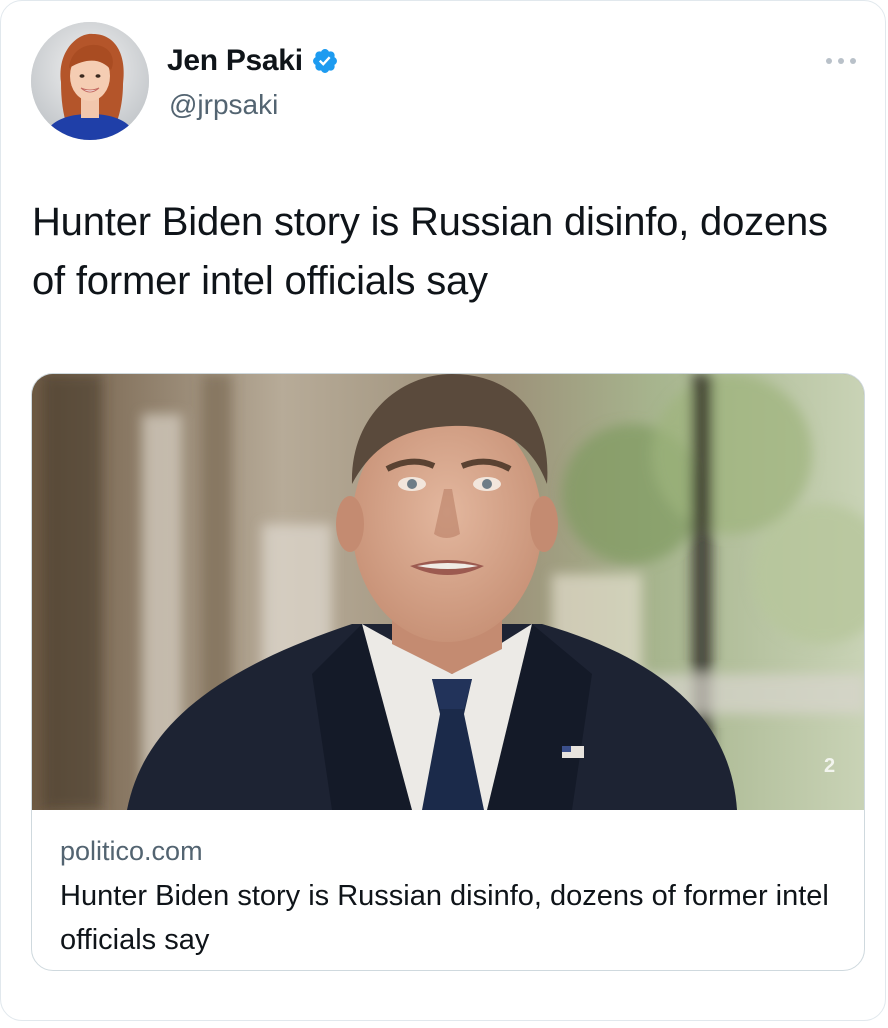 Image resolution: width=888 pixels, height=1028 pixels. What do you see at coordinates (235, 61) in the screenshot?
I see `author-display-name: Jen Psaki` at bounding box center [235, 61].